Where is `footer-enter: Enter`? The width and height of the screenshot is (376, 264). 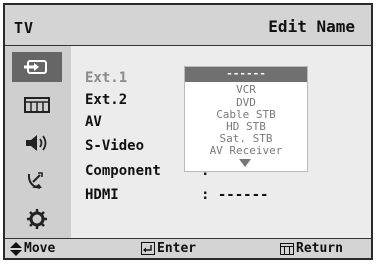 footer-enter: Enter is located at coordinates (168, 248).